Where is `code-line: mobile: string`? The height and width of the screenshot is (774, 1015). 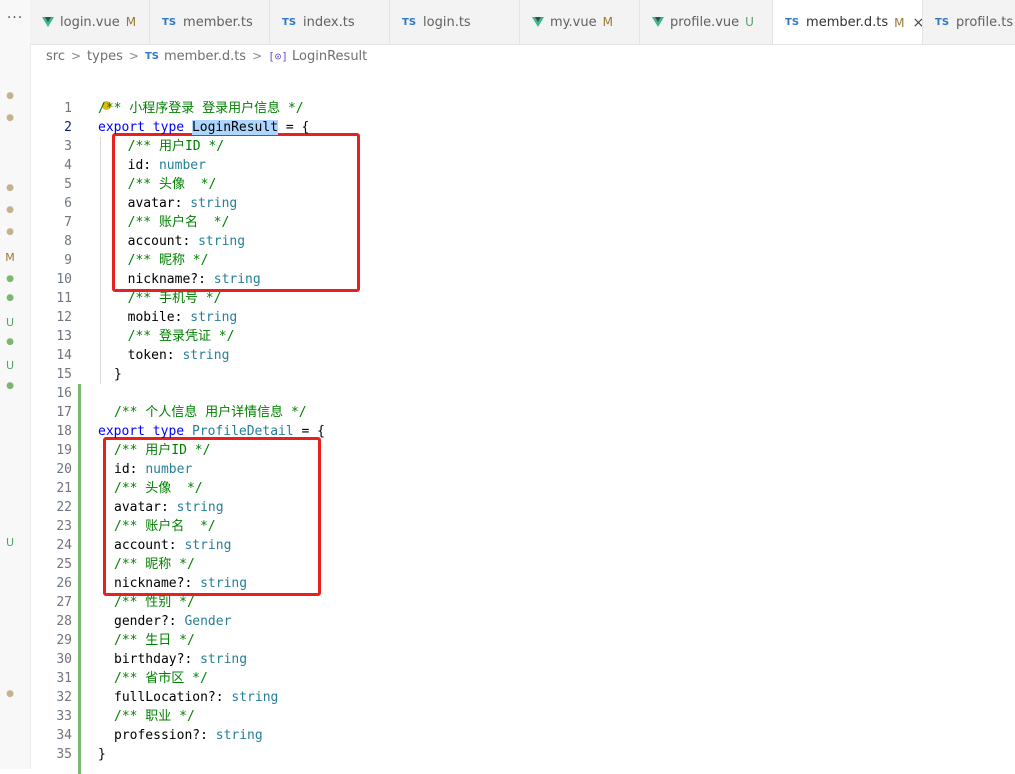 code-line: mobile: string is located at coordinates (175, 317).